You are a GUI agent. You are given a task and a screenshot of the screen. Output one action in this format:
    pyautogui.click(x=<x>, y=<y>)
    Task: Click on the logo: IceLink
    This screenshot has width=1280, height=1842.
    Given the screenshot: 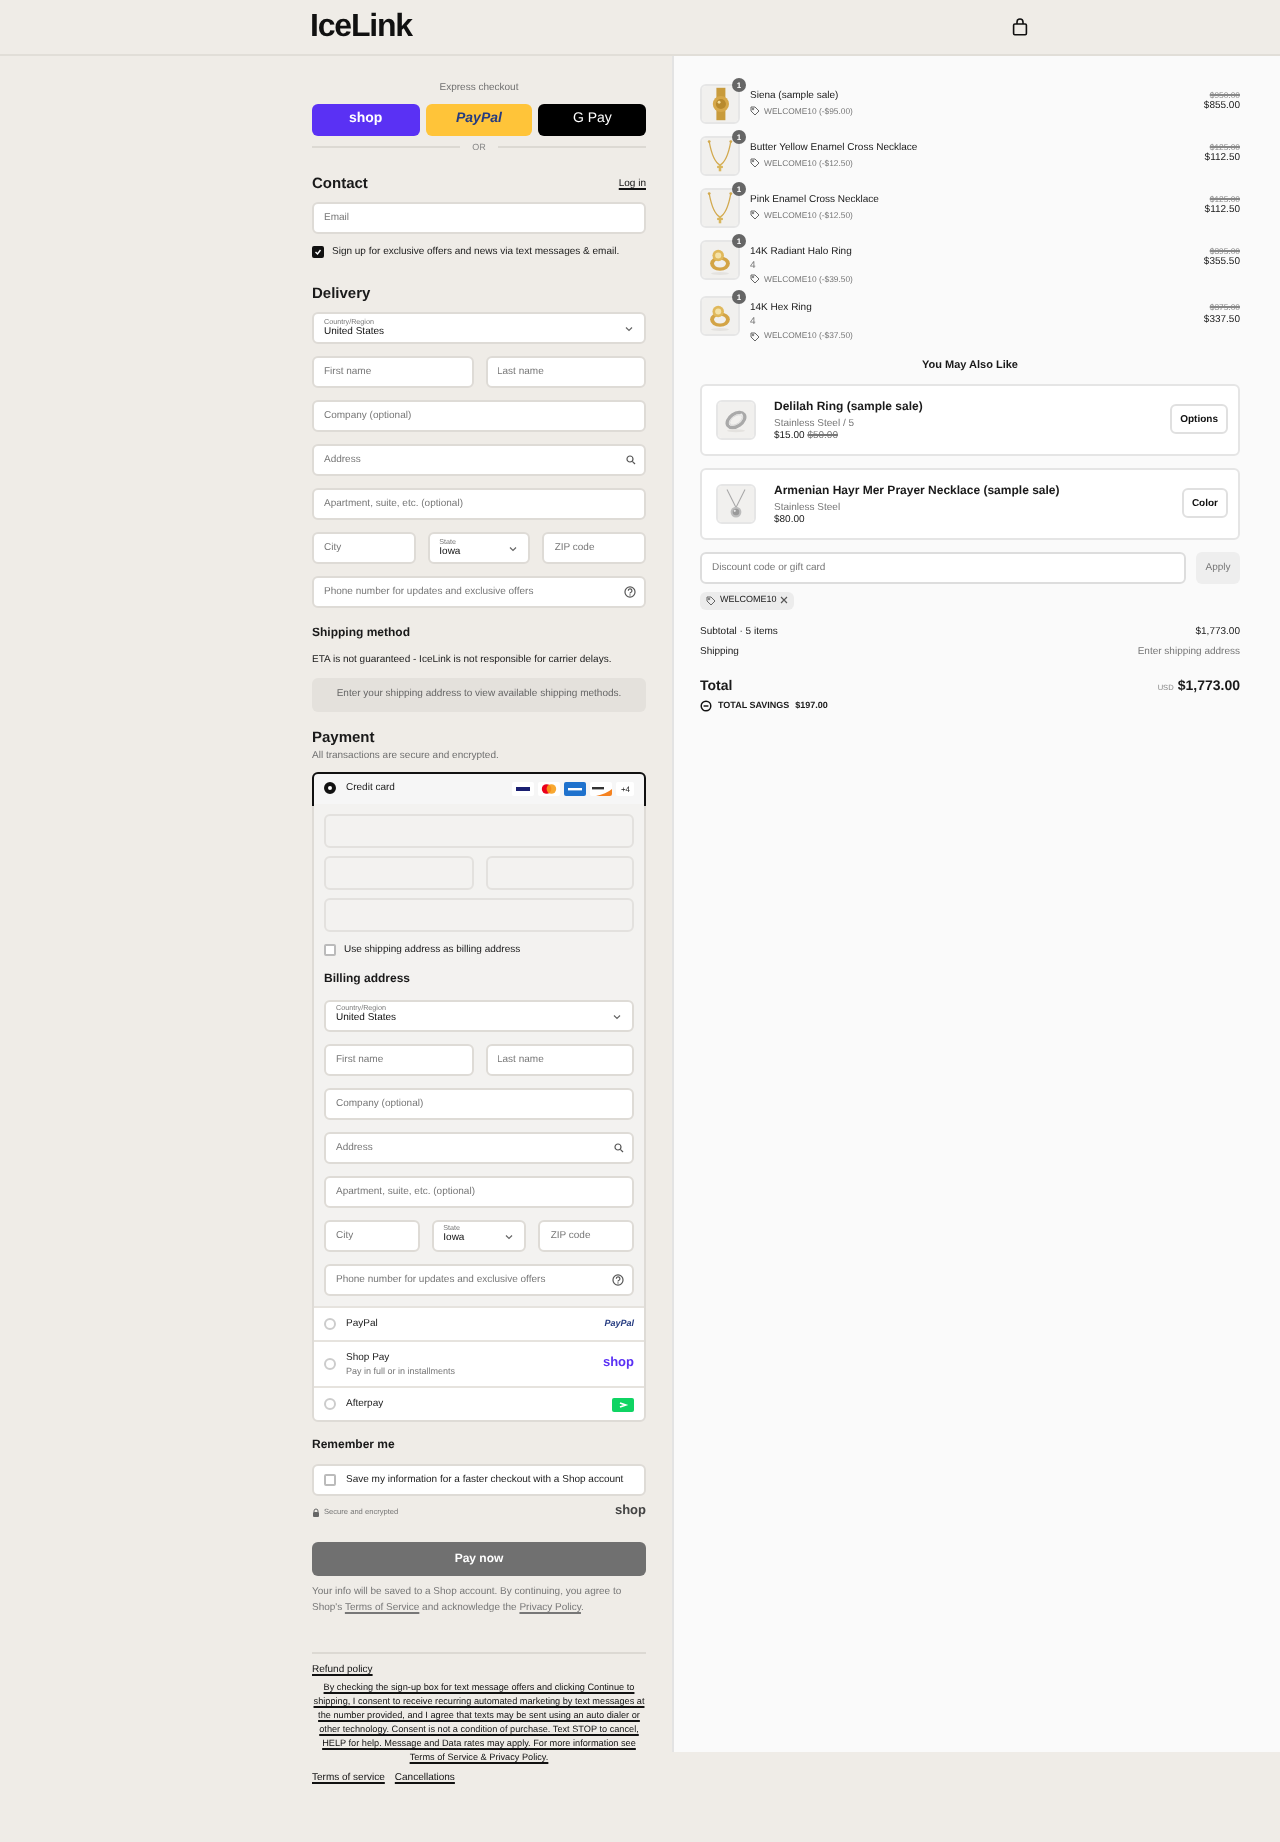 What is the action you would take?
    pyautogui.click(x=361, y=27)
    